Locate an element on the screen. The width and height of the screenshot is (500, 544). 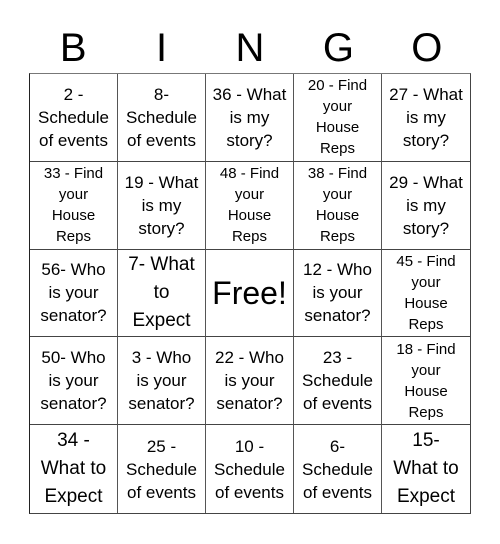
bingo-cell-text: 48 - Find your House Reps is located at coordinates (249, 205).